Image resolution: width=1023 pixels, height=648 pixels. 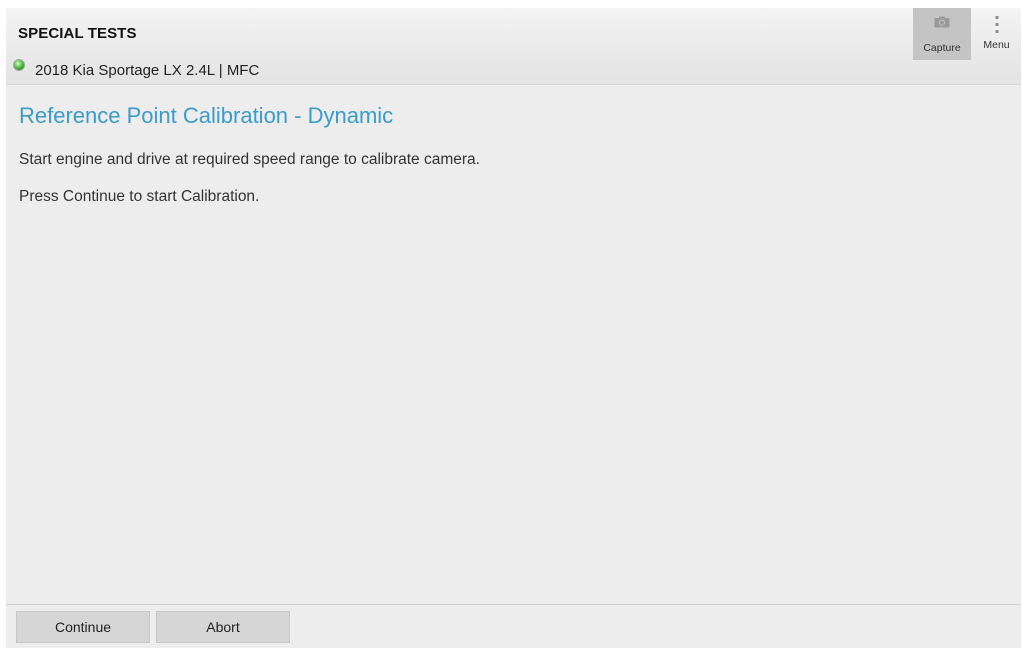 I want to click on abort-button: Abort, so click(x=223, y=627).